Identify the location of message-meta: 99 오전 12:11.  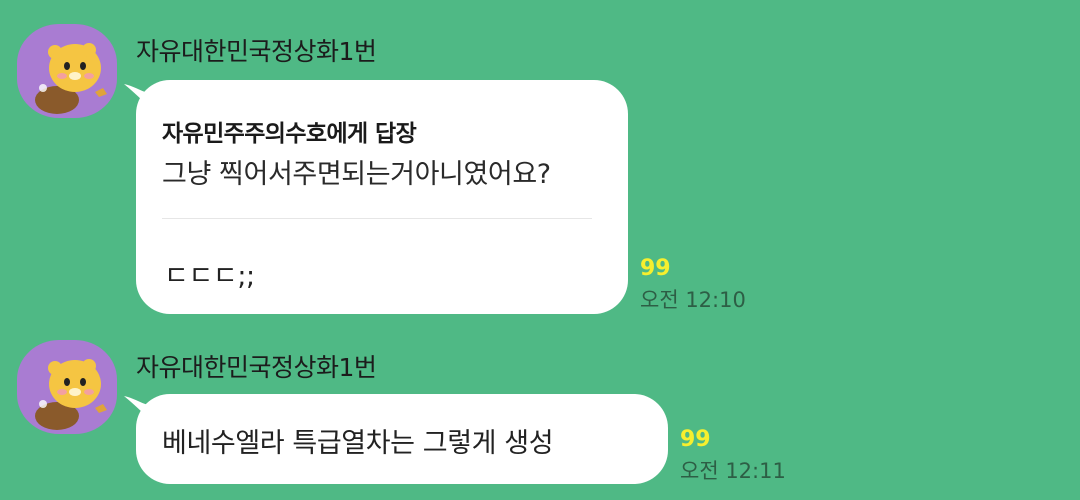
(733, 456).